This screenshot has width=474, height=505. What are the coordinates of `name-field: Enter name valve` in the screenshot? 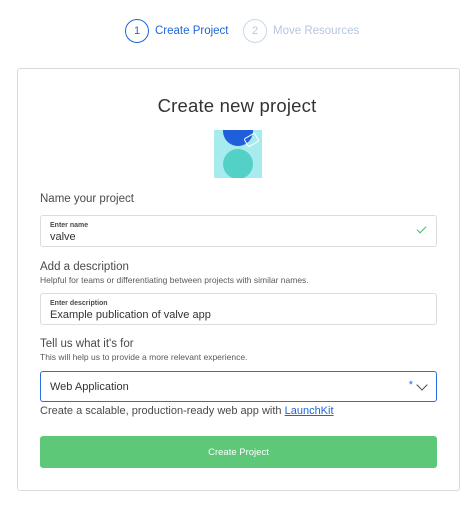 It's located at (238, 231).